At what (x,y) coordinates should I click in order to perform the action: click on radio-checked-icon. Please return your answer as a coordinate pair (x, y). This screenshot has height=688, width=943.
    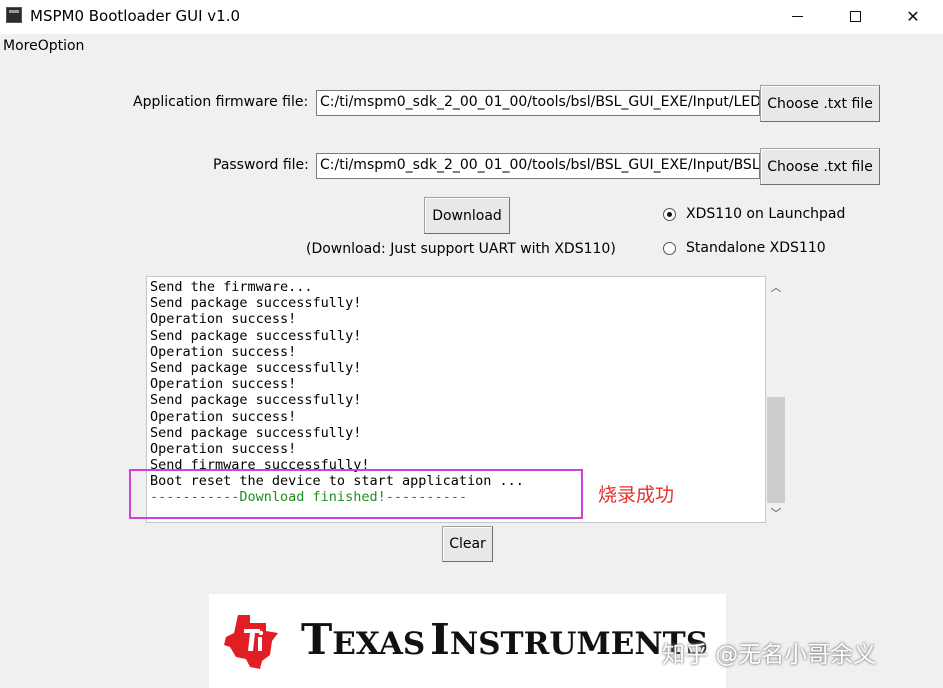
    Looking at the image, I should click on (669, 214).